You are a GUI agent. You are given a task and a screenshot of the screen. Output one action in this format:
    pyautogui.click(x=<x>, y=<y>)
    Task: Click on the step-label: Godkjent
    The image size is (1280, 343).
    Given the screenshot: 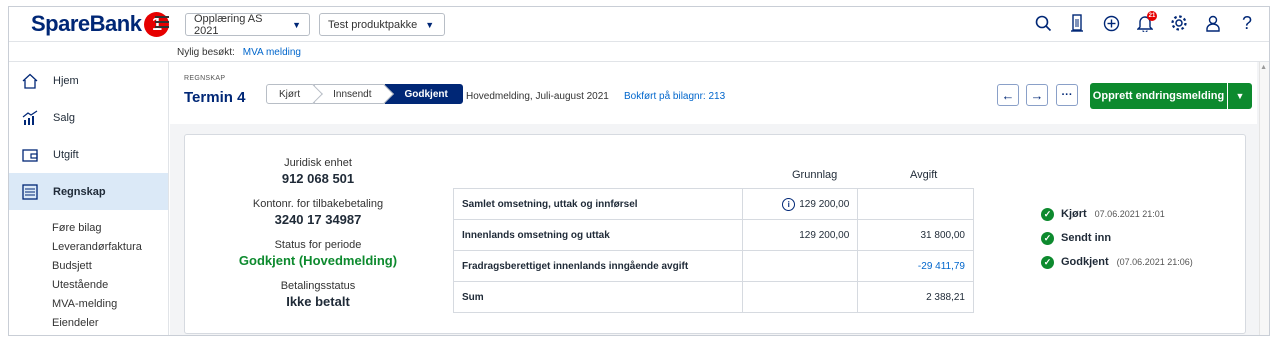 What is the action you would take?
    pyautogui.click(x=426, y=94)
    